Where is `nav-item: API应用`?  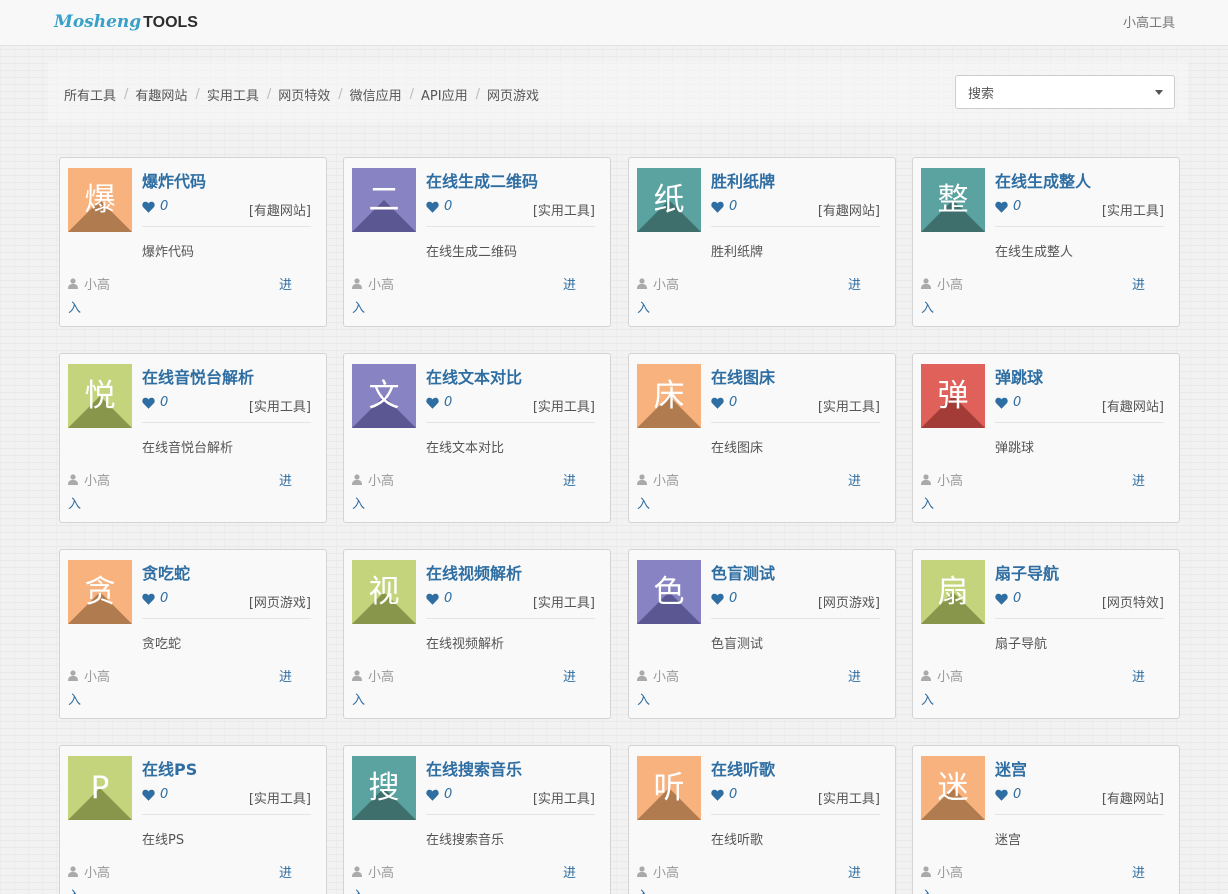 nav-item: API应用 is located at coordinates (444, 94).